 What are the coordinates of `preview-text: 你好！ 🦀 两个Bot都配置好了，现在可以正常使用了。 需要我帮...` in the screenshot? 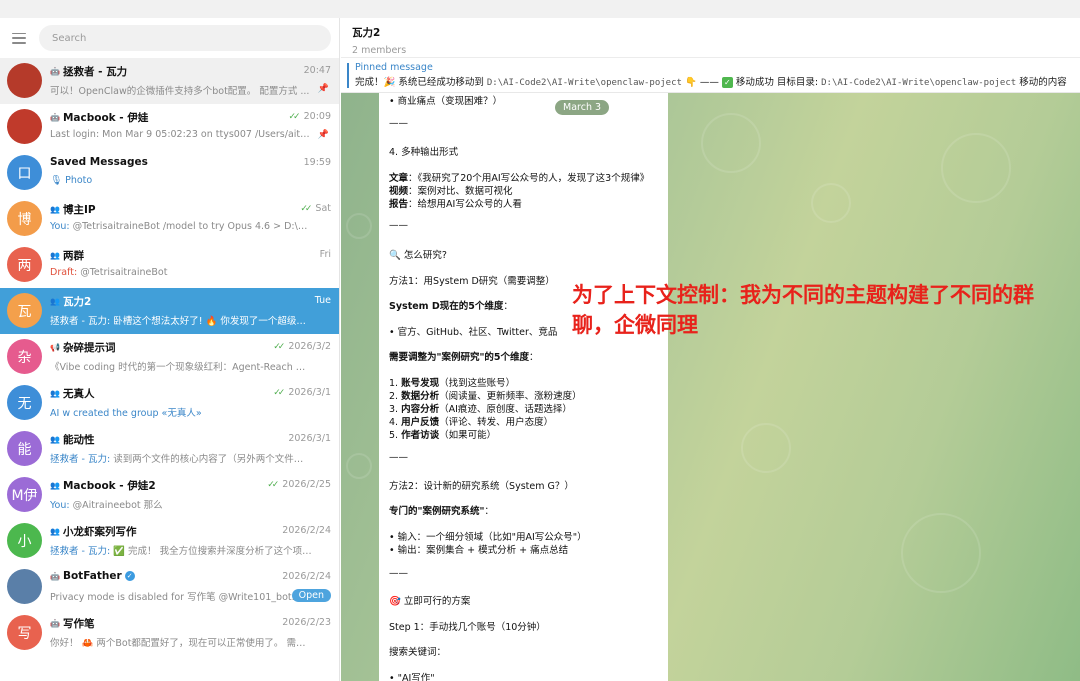 It's located at (181, 643).